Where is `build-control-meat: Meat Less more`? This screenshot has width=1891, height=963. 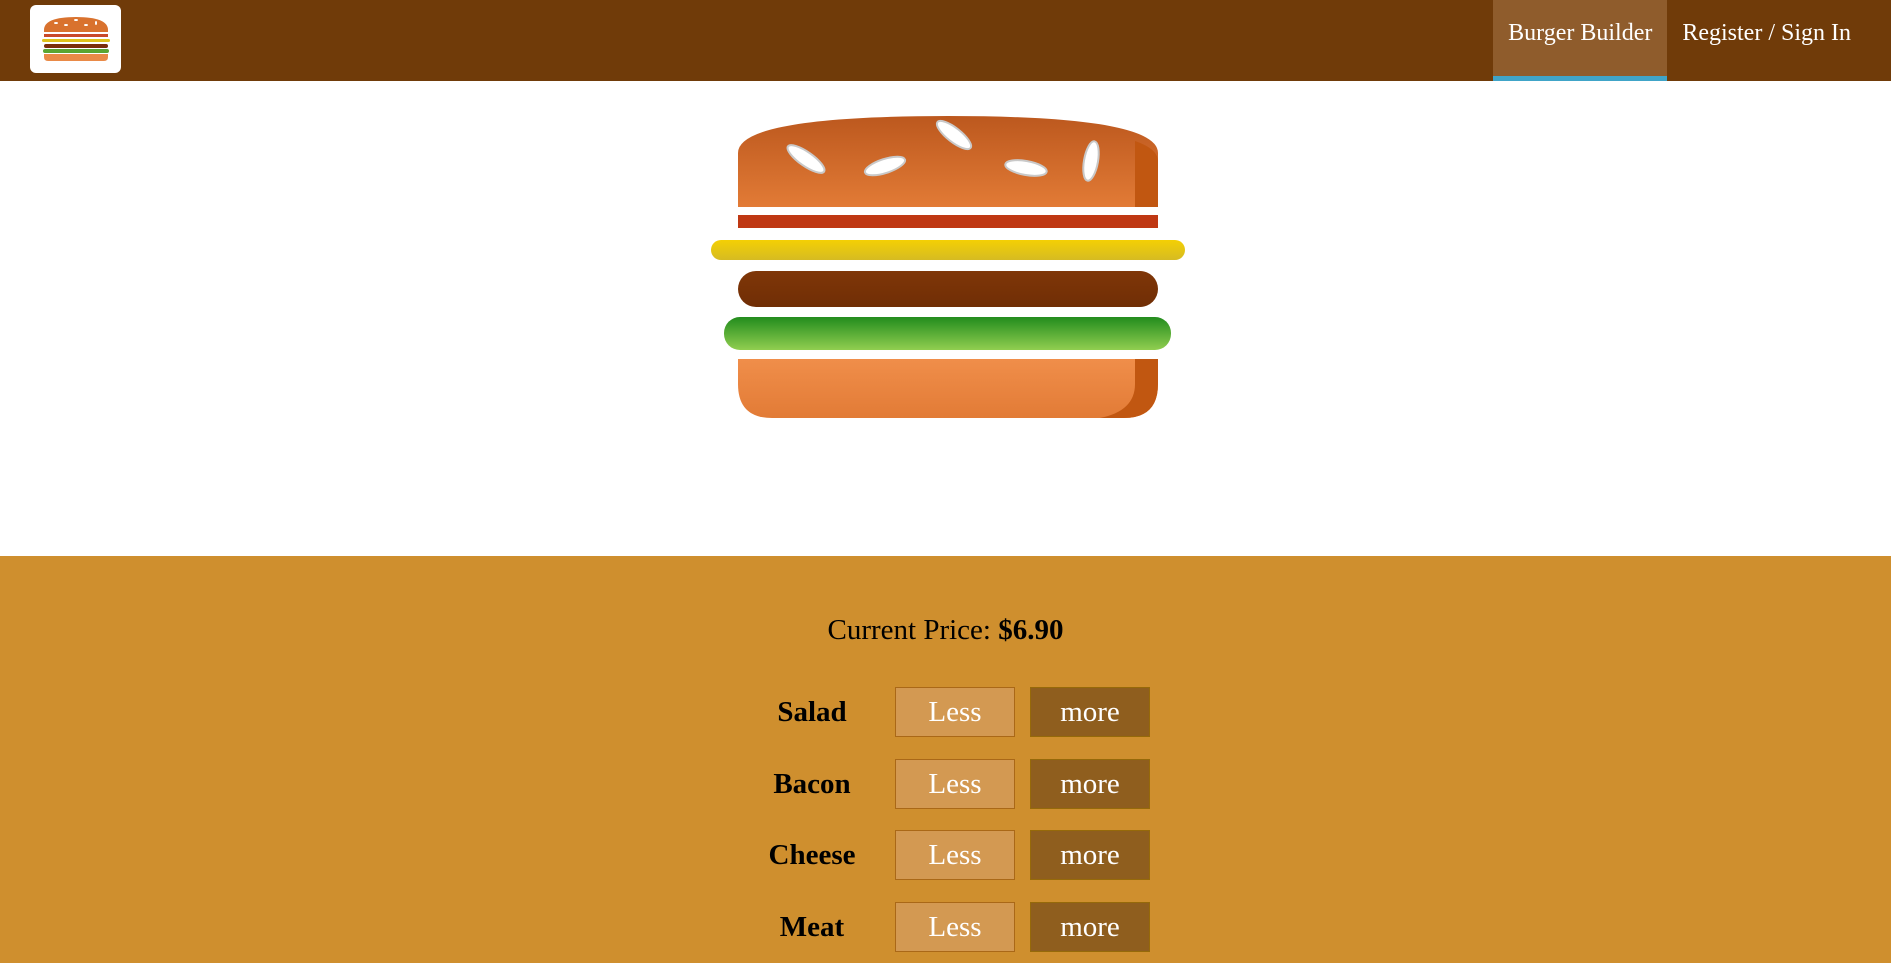 build-control-meat: Meat Less more is located at coordinates (945, 927).